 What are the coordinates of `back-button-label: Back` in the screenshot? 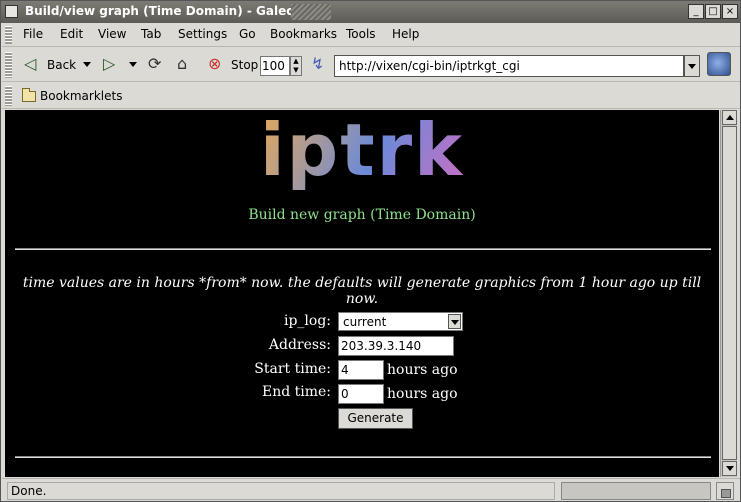 It's located at (61, 65).